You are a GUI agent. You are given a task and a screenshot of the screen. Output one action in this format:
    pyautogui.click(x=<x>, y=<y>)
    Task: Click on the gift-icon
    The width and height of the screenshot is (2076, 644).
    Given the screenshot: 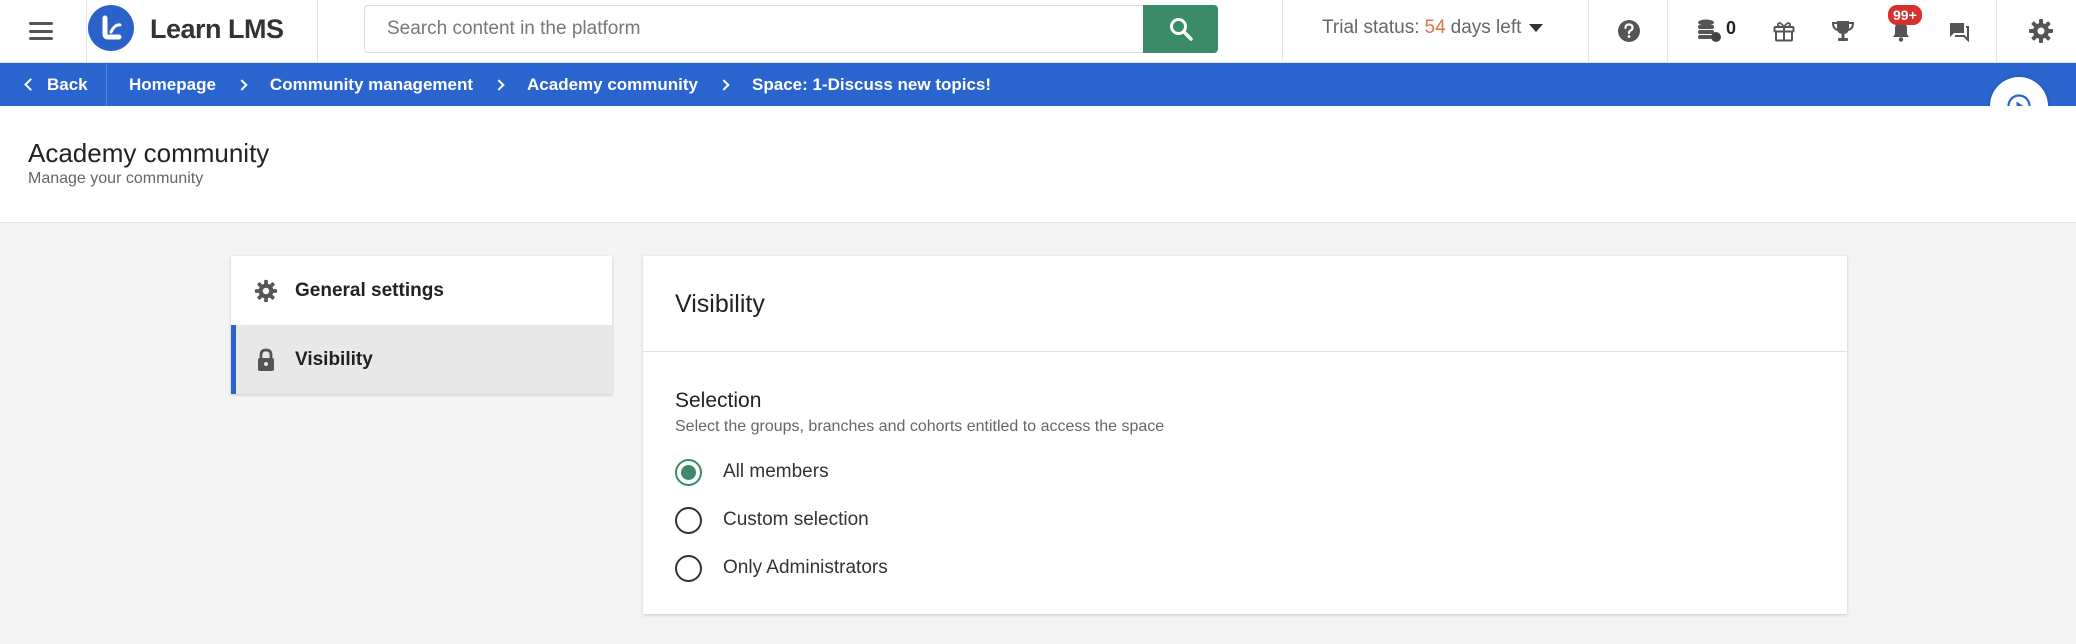 What is the action you would take?
    pyautogui.click(x=1784, y=31)
    